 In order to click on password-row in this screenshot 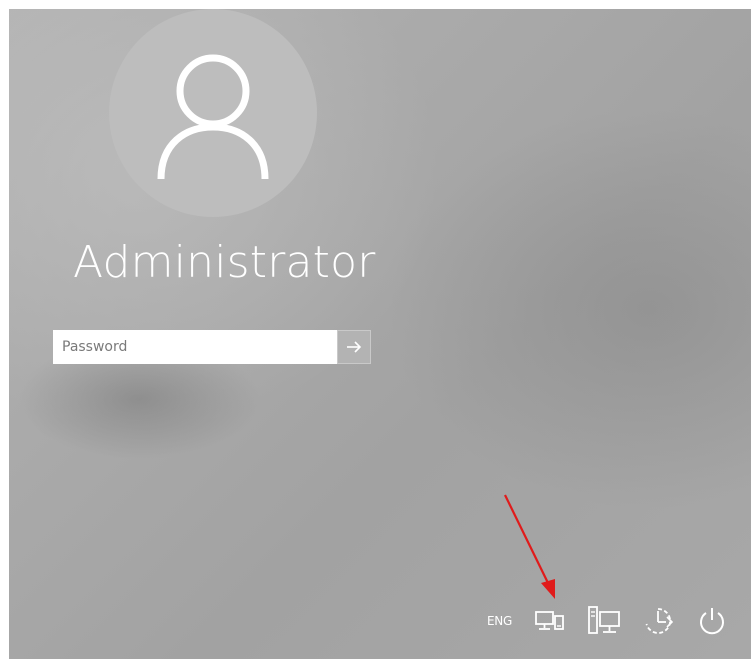, I will do `click(212, 347)`.